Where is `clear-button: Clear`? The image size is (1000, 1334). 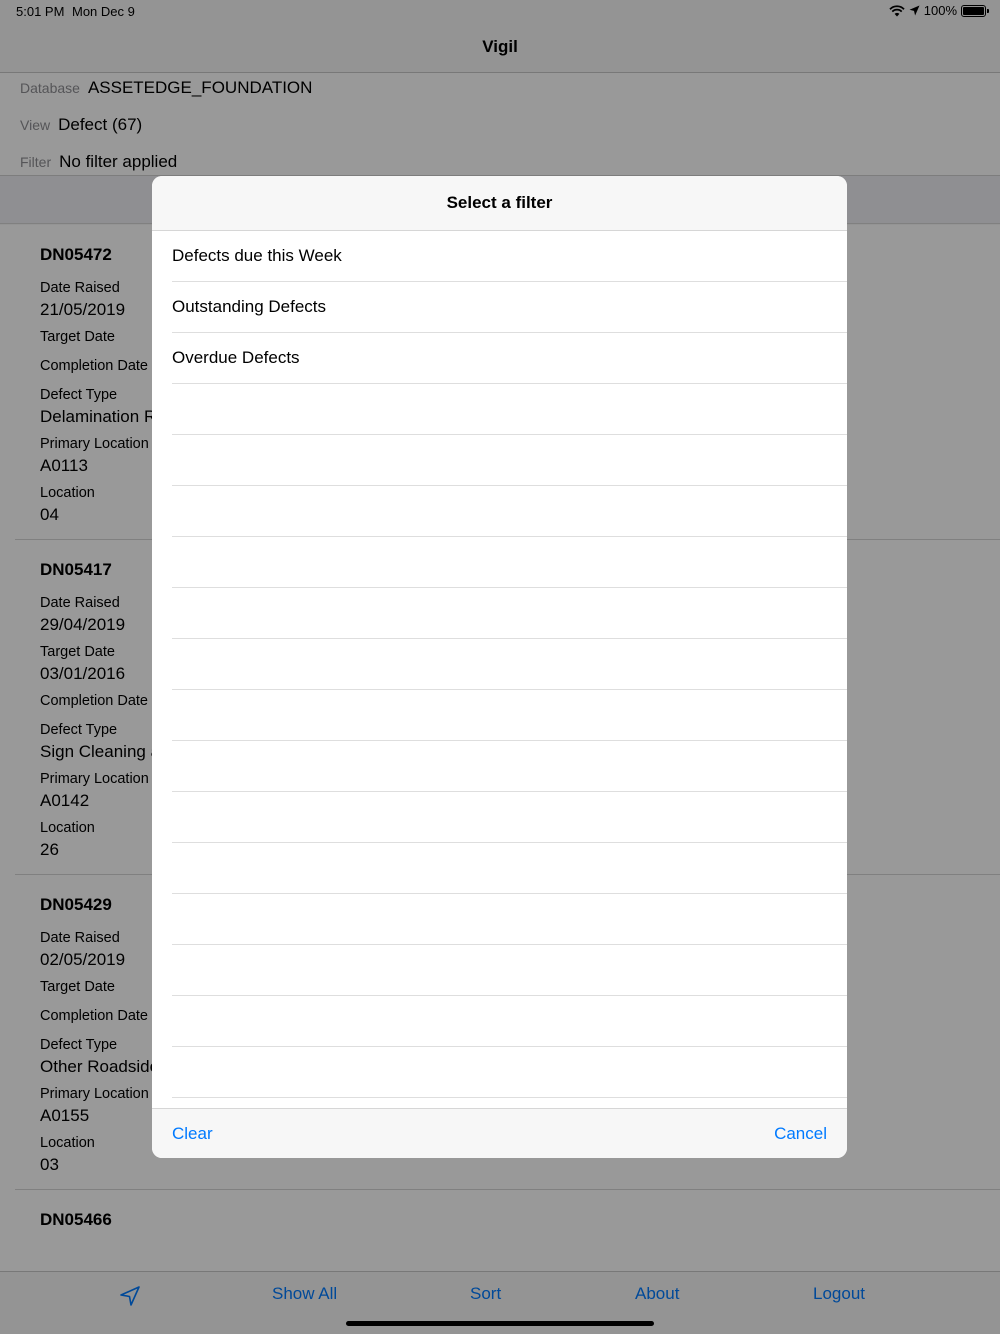
clear-button: Clear is located at coordinates (192, 1134).